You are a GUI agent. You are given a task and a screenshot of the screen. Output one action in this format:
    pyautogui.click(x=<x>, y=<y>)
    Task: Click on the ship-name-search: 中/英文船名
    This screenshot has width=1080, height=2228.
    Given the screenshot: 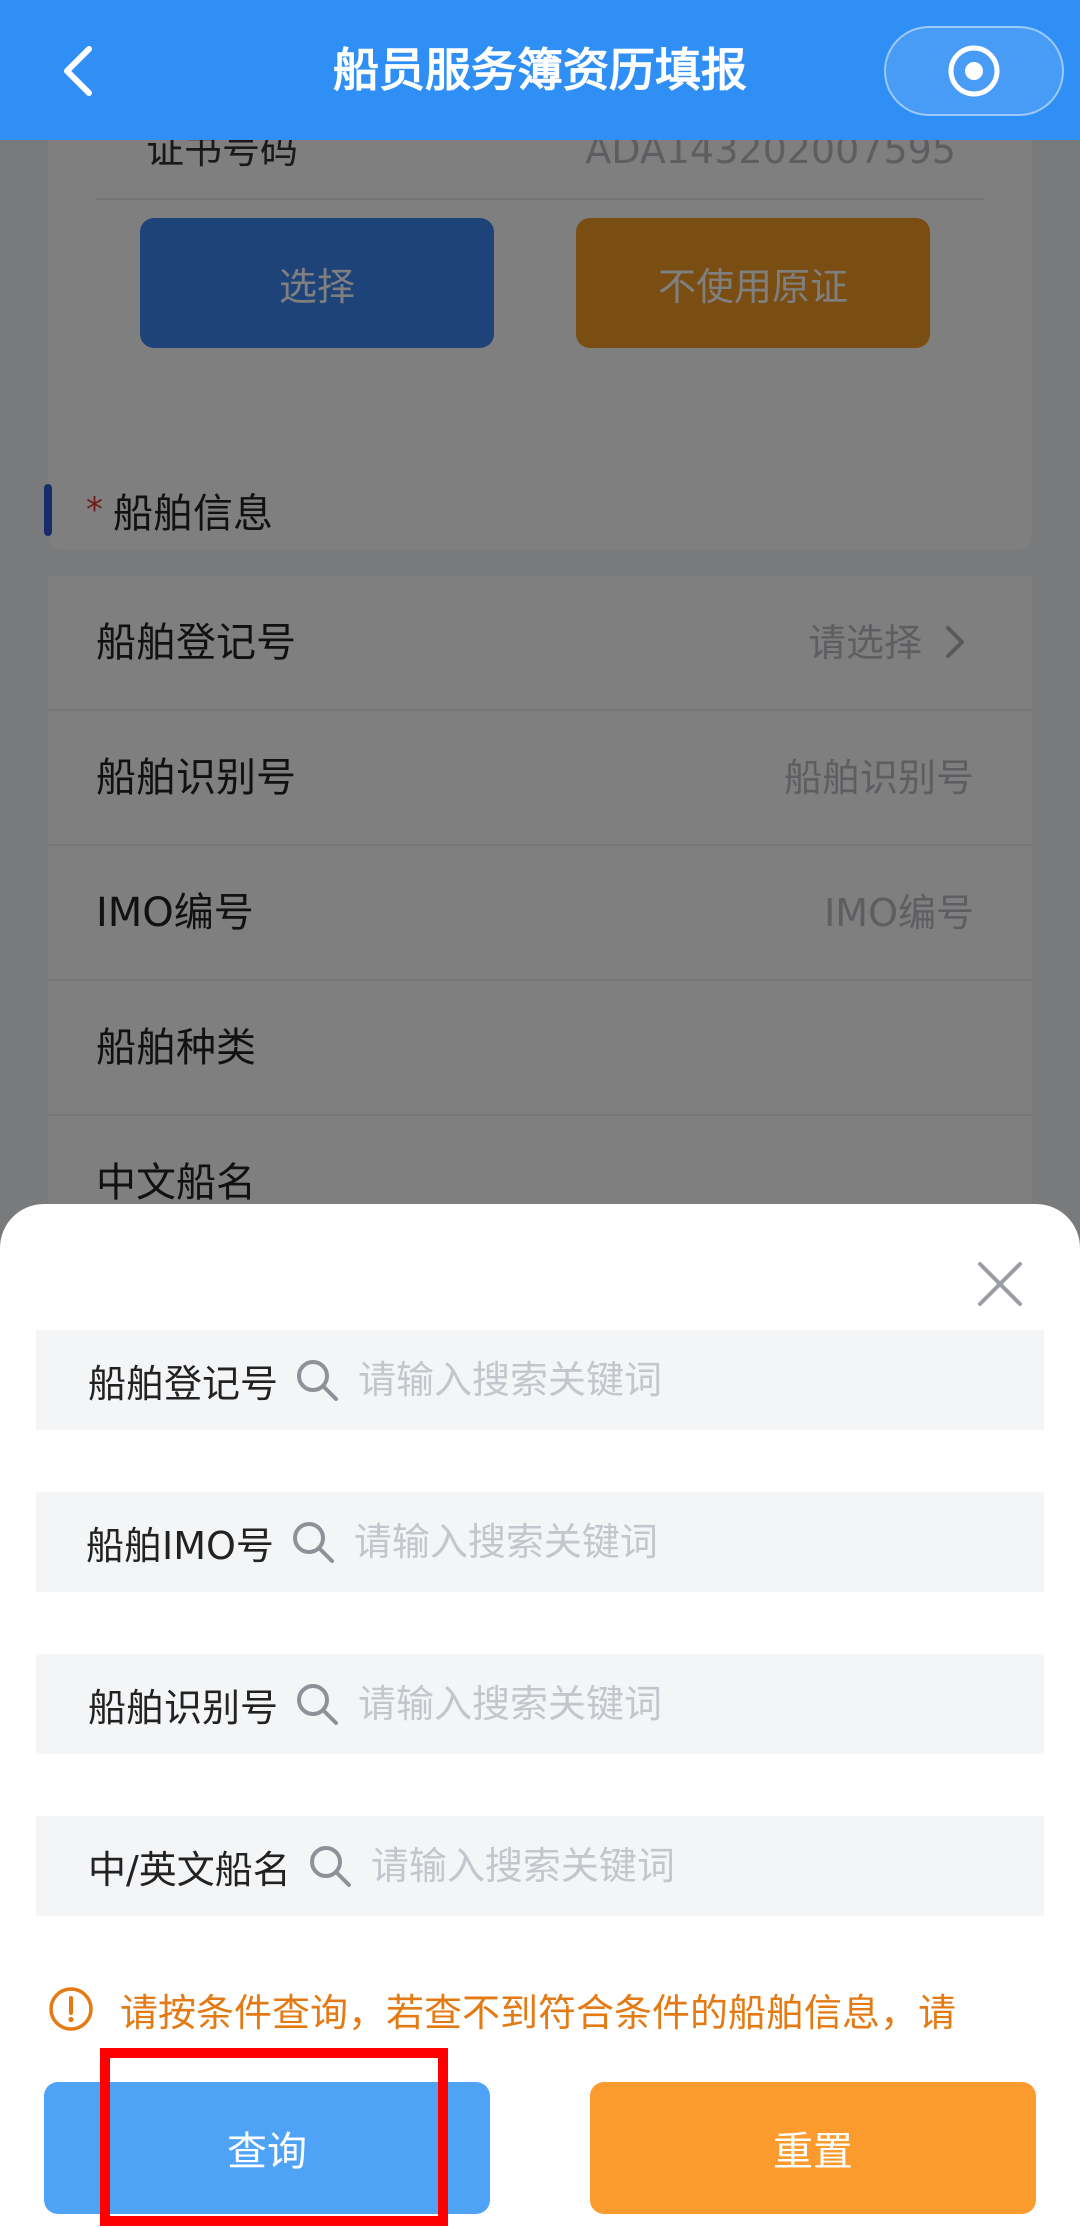 What is the action you would take?
    pyautogui.click(x=540, y=1866)
    